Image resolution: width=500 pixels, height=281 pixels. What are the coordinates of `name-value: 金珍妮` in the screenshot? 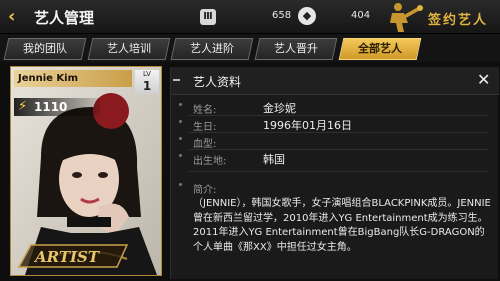 It's located at (279, 108).